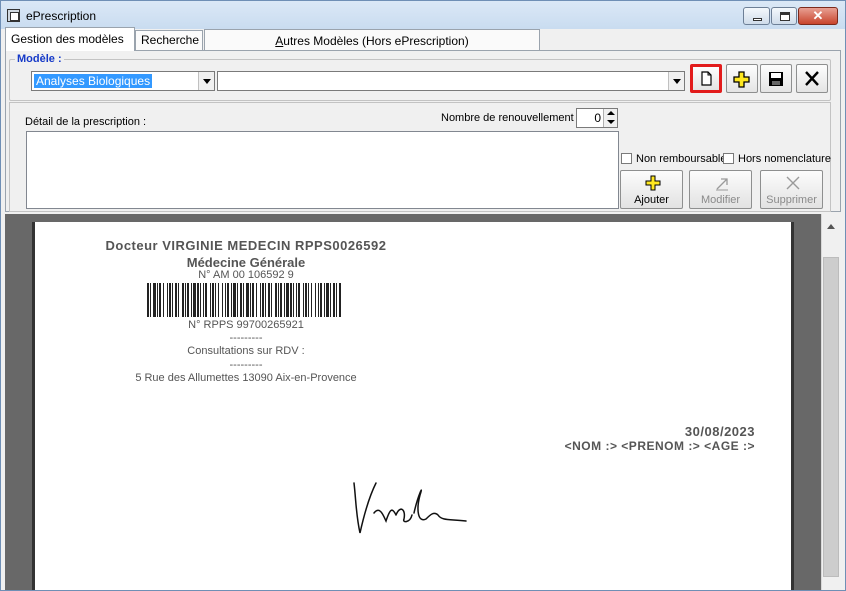  What do you see at coordinates (784, 159) in the screenshot?
I see `hors-nomenclature-label: Hors nomenclature` at bounding box center [784, 159].